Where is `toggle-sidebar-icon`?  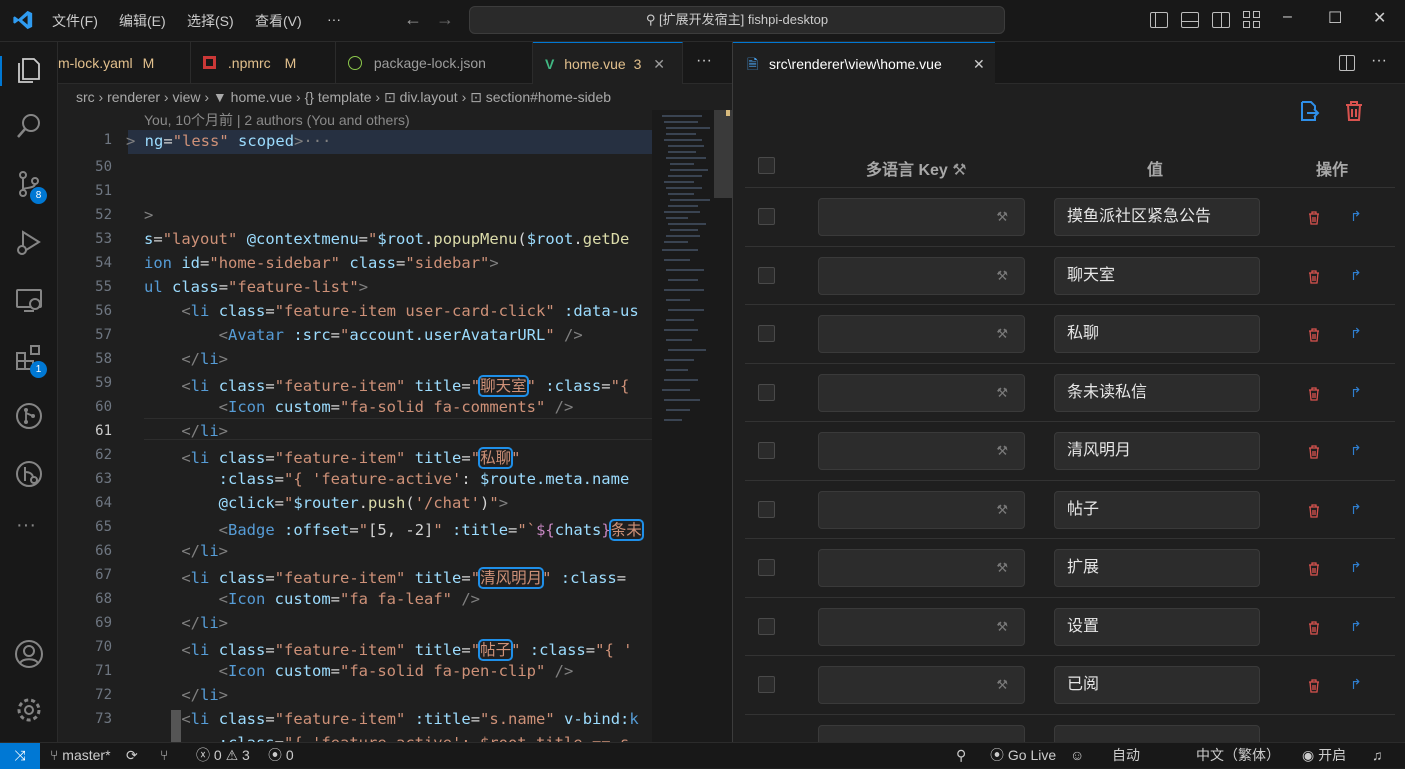 toggle-sidebar-icon is located at coordinates (1159, 20).